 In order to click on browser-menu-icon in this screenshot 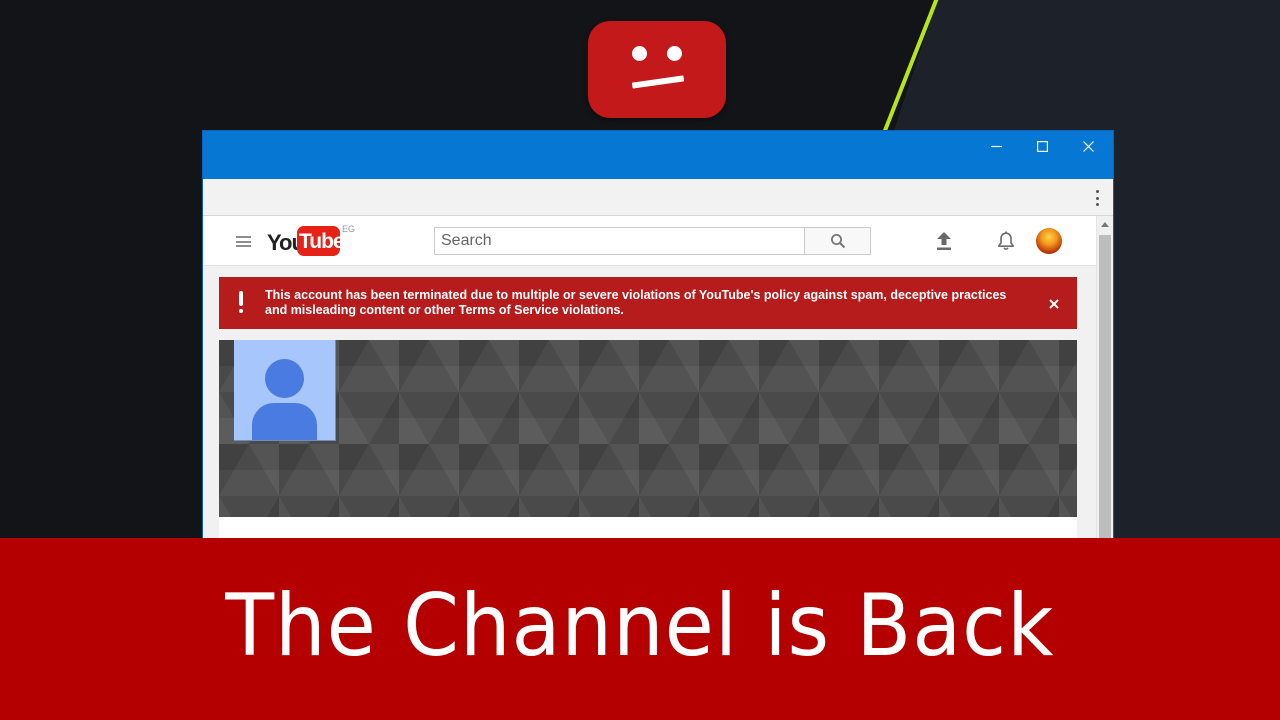, I will do `click(1097, 198)`.